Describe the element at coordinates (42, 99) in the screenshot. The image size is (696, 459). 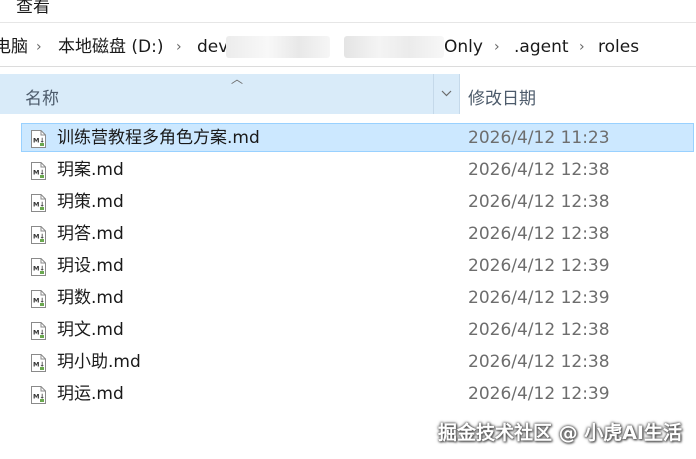
I see `column-header-name-label: 名称` at that location.